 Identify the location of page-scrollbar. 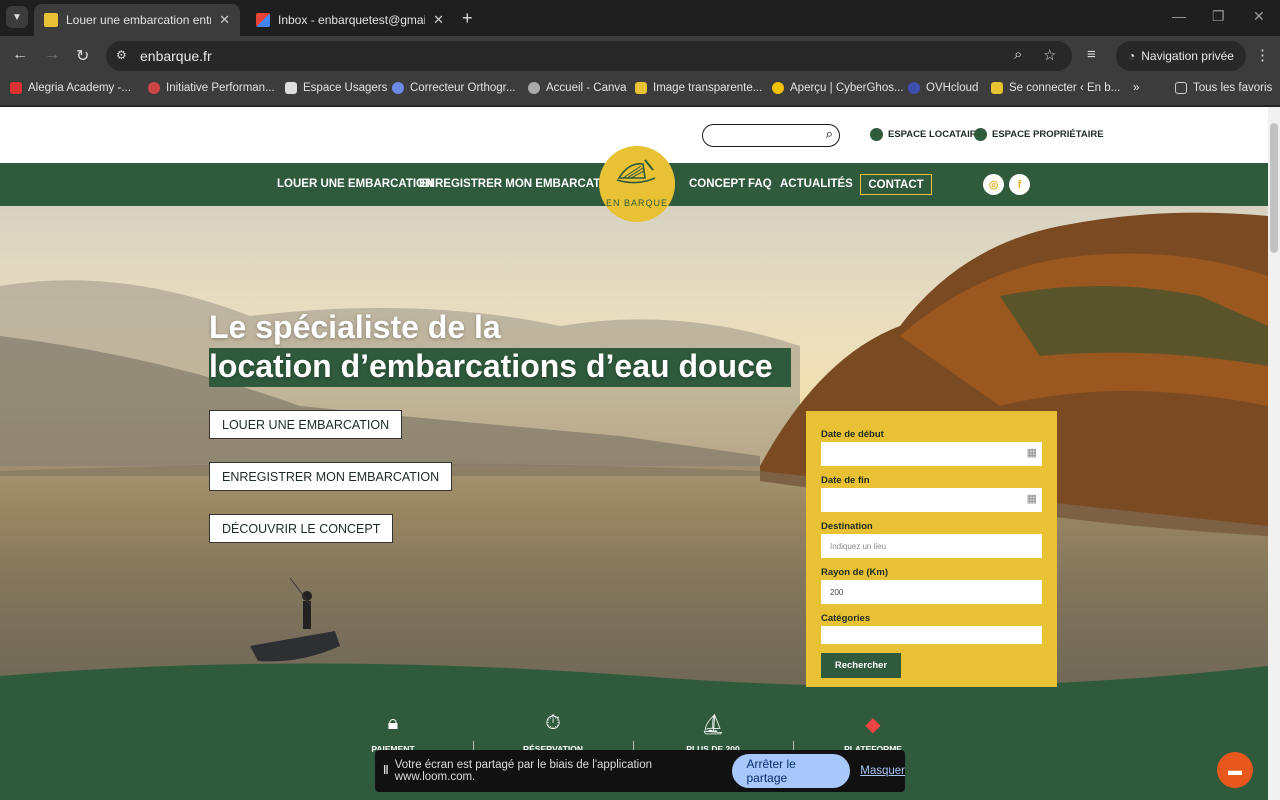
(1274, 453).